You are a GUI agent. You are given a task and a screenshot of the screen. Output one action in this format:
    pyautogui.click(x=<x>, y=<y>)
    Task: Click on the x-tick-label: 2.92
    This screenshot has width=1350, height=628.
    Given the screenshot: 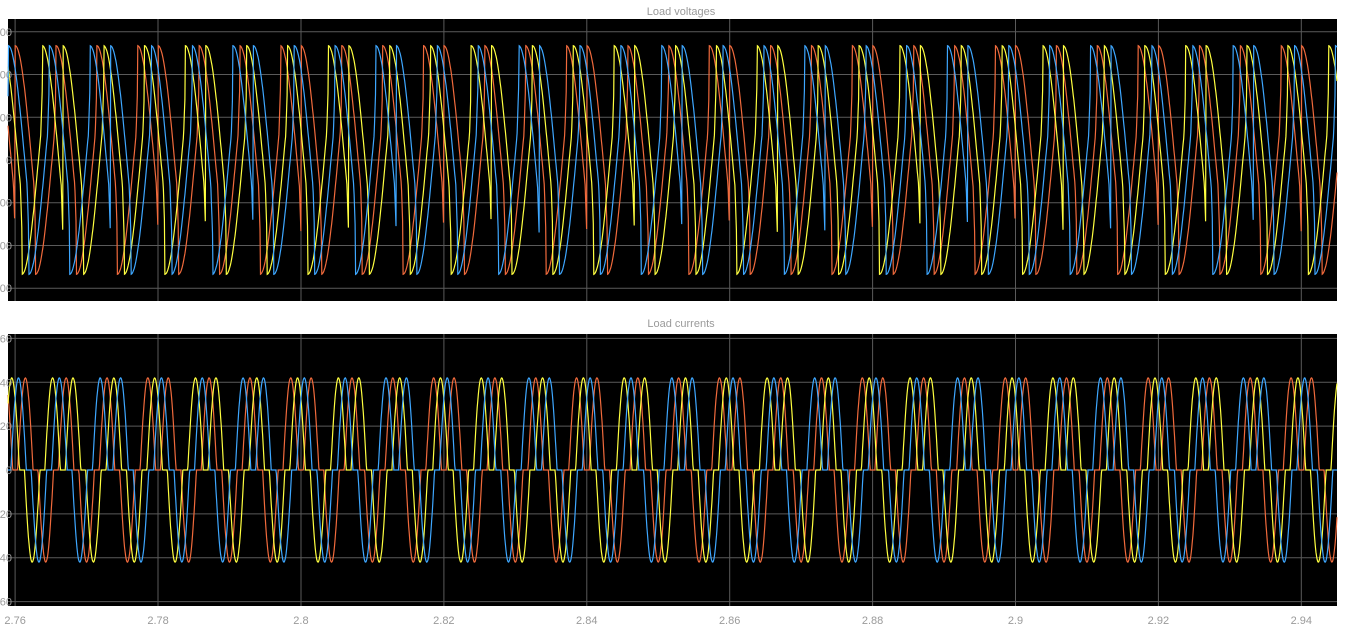 What is the action you would take?
    pyautogui.click(x=1158, y=621)
    